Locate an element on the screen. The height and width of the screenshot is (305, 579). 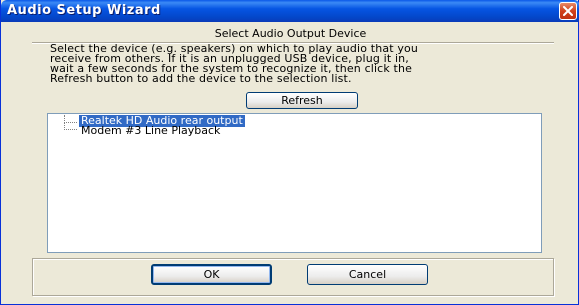
title-bar: Audio Setup Wizard is located at coordinates (290, 11).